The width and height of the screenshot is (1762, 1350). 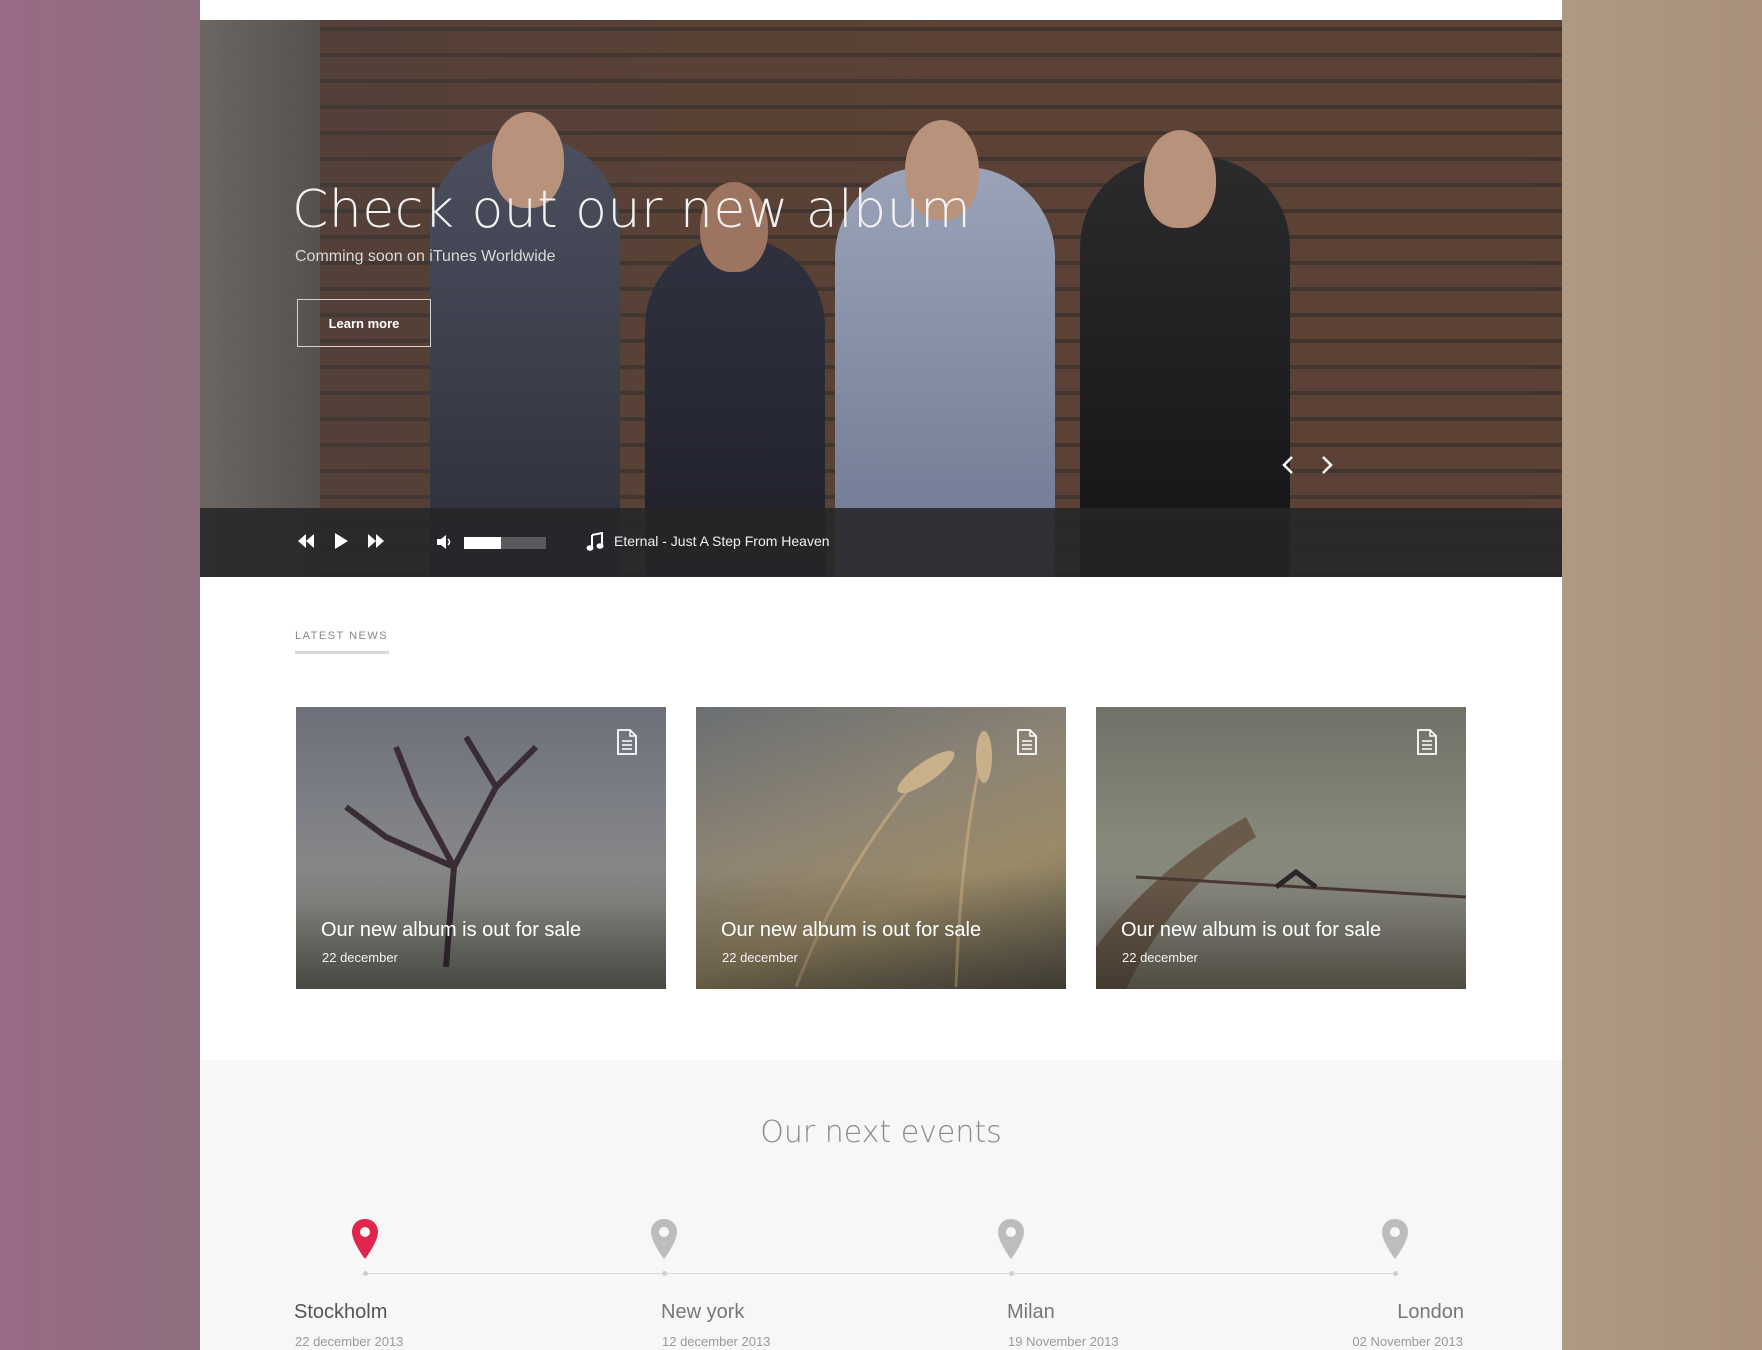 What do you see at coordinates (881, 542) in the screenshot?
I see `audio-player: Eternal - Just A Step From Heaven` at bounding box center [881, 542].